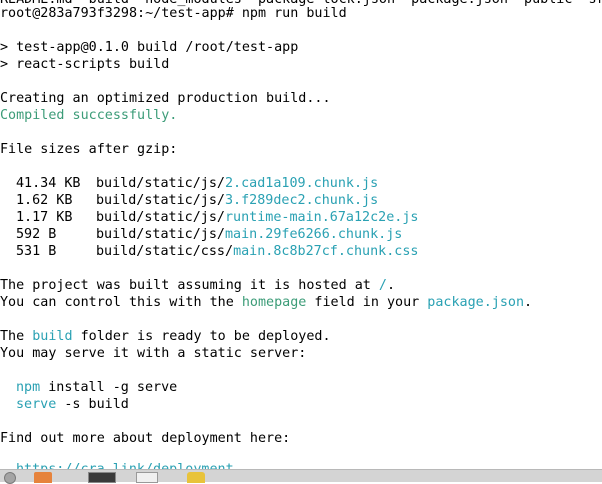 This screenshot has width=602, height=484. Describe the element at coordinates (147, 477) in the screenshot. I see `text-editor-icon` at that location.